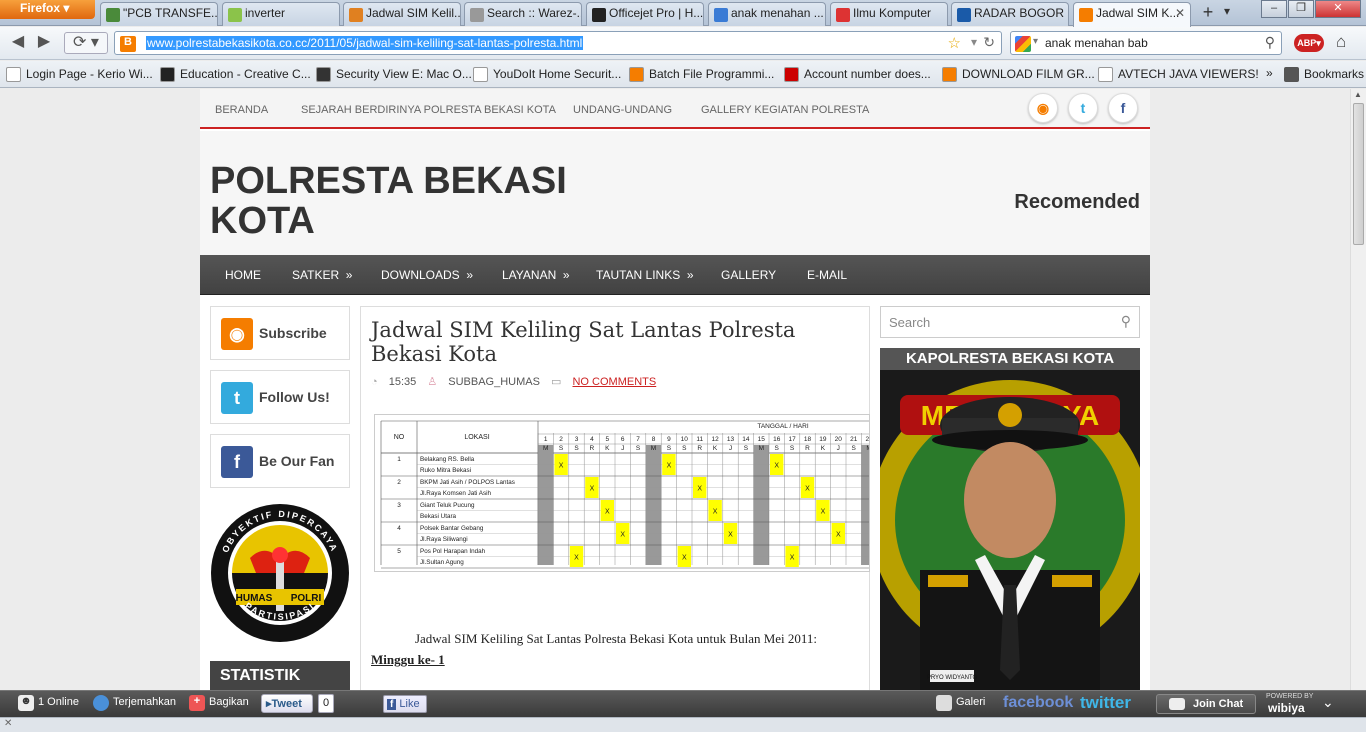 The image size is (1366, 732). What do you see at coordinates (1328, 702) in the screenshot?
I see `collapse-toolbar-icon: ⌄` at bounding box center [1328, 702].